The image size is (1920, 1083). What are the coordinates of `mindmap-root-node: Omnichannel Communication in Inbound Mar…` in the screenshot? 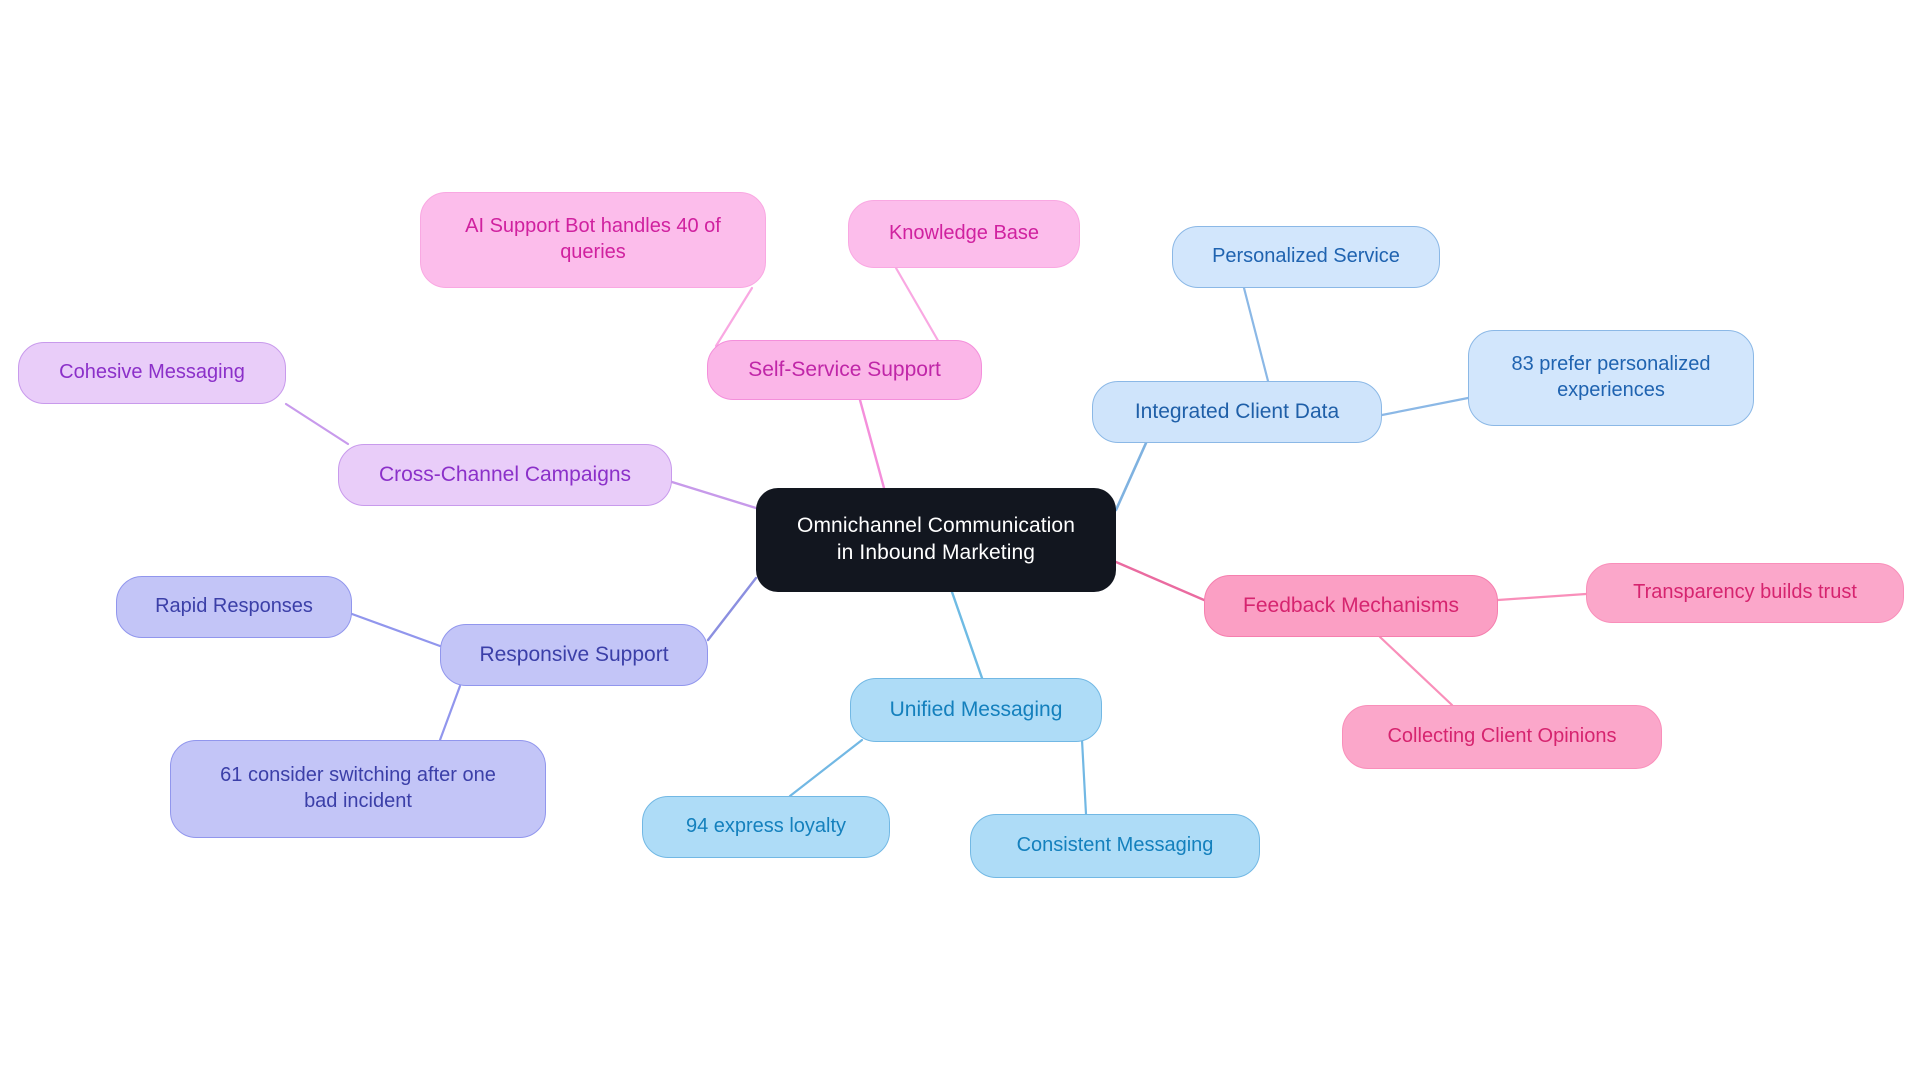 It's located at (936, 540).